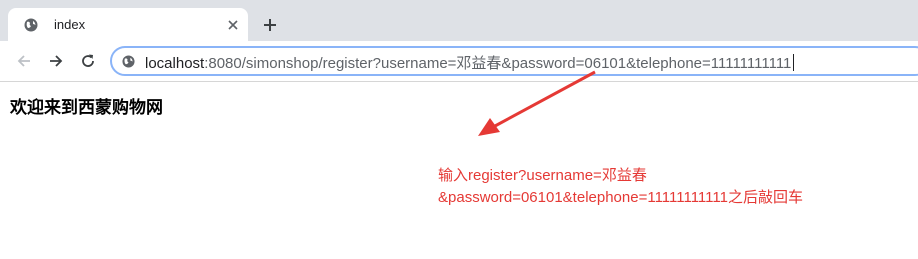 This screenshot has width=918, height=259. I want to click on arrow-right-icon, so click(56, 61).